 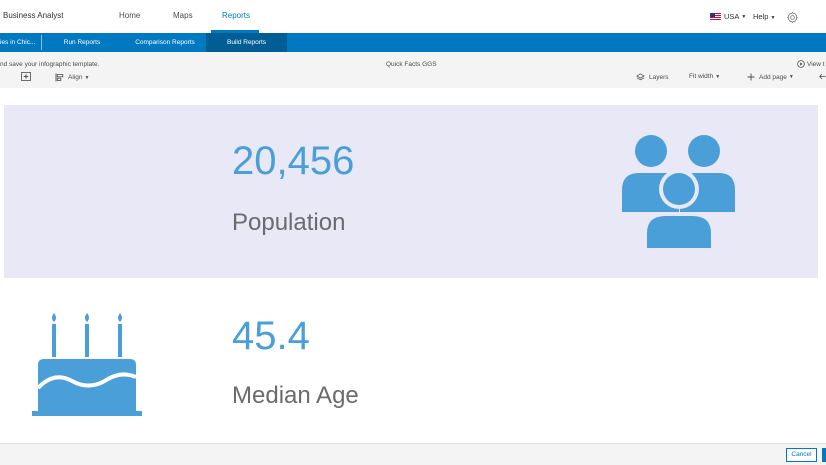 I want to click on layers-button: Layers, so click(x=652, y=77).